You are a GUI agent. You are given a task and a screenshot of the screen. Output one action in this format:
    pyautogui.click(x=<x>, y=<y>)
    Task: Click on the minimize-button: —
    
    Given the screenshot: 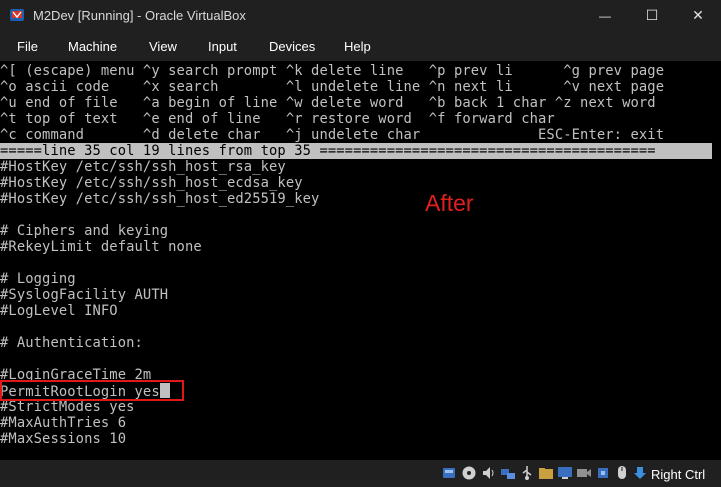 What is the action you would take?
    pyautogui.click(x=605, y=15)
    